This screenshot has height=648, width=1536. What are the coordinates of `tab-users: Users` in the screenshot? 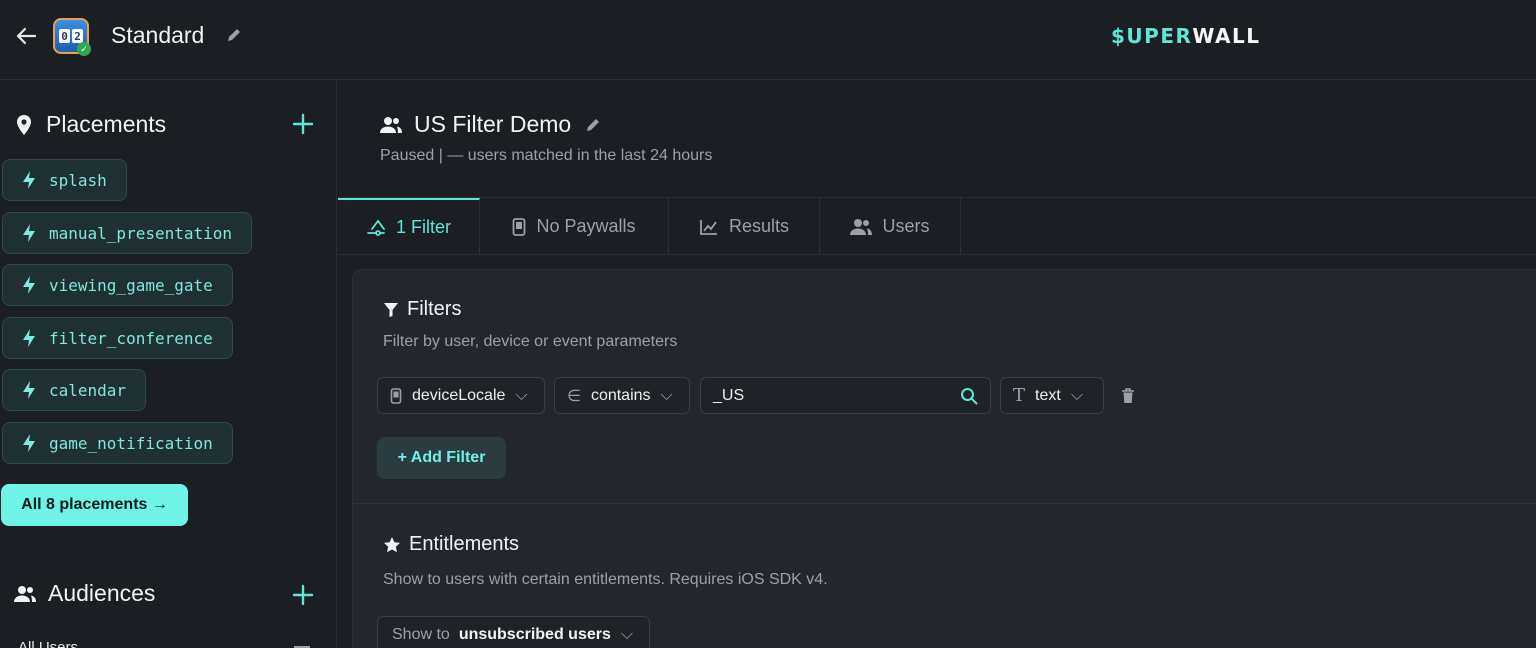 It's located at (890, 226).